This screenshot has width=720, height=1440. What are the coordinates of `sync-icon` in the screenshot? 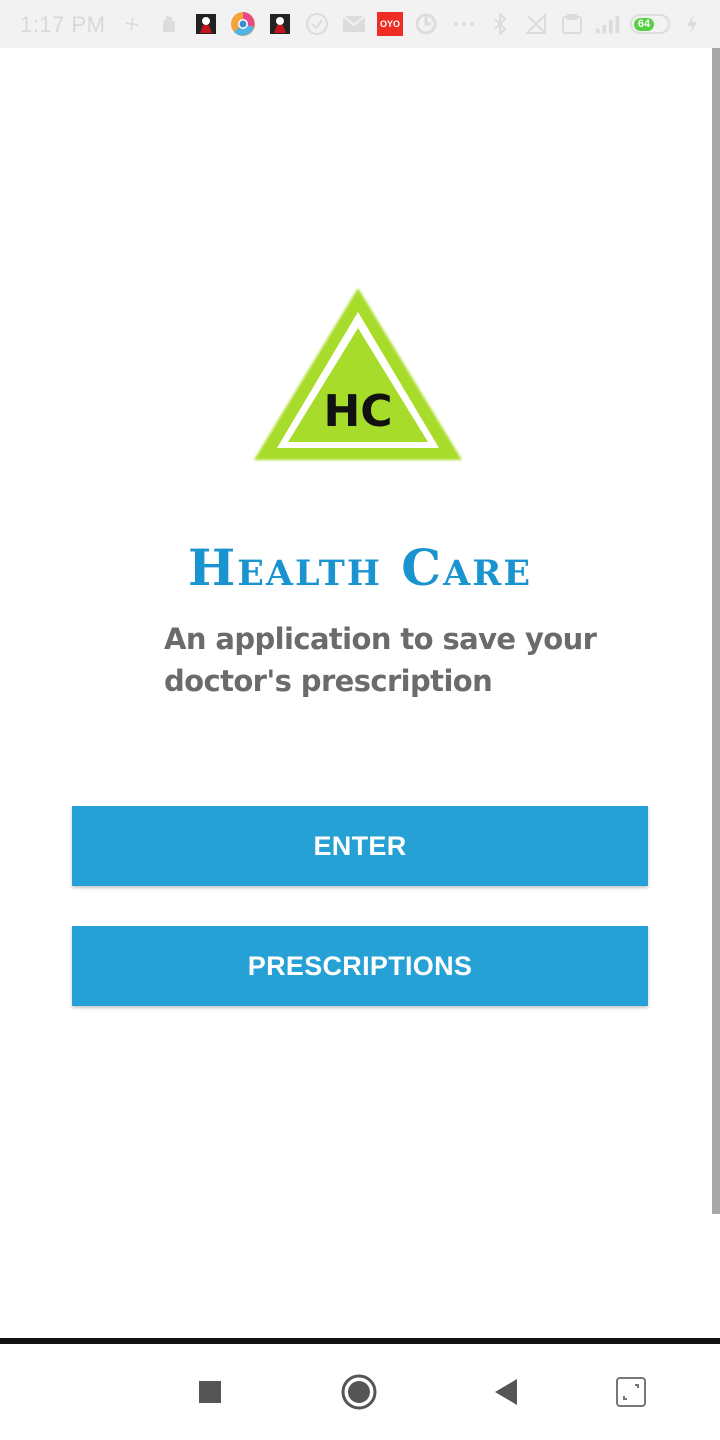 It's located at (426, 24).